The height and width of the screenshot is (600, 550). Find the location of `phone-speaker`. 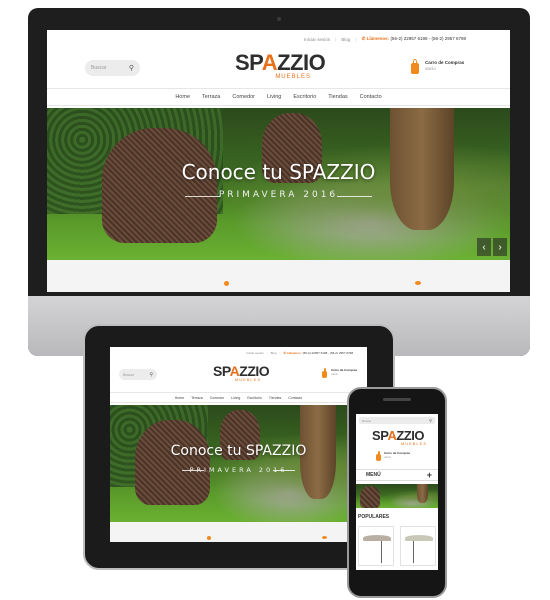

phone-speaker is located at coordinates (397, 399).